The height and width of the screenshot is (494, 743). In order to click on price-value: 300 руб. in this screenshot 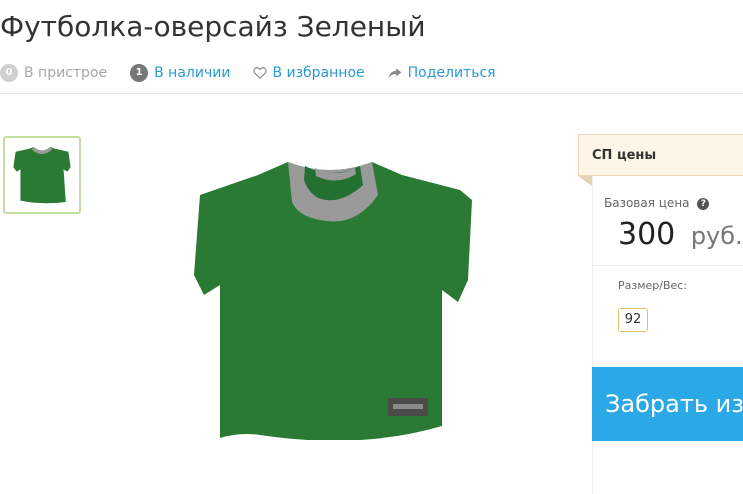, I will do `click(680, 234)`.